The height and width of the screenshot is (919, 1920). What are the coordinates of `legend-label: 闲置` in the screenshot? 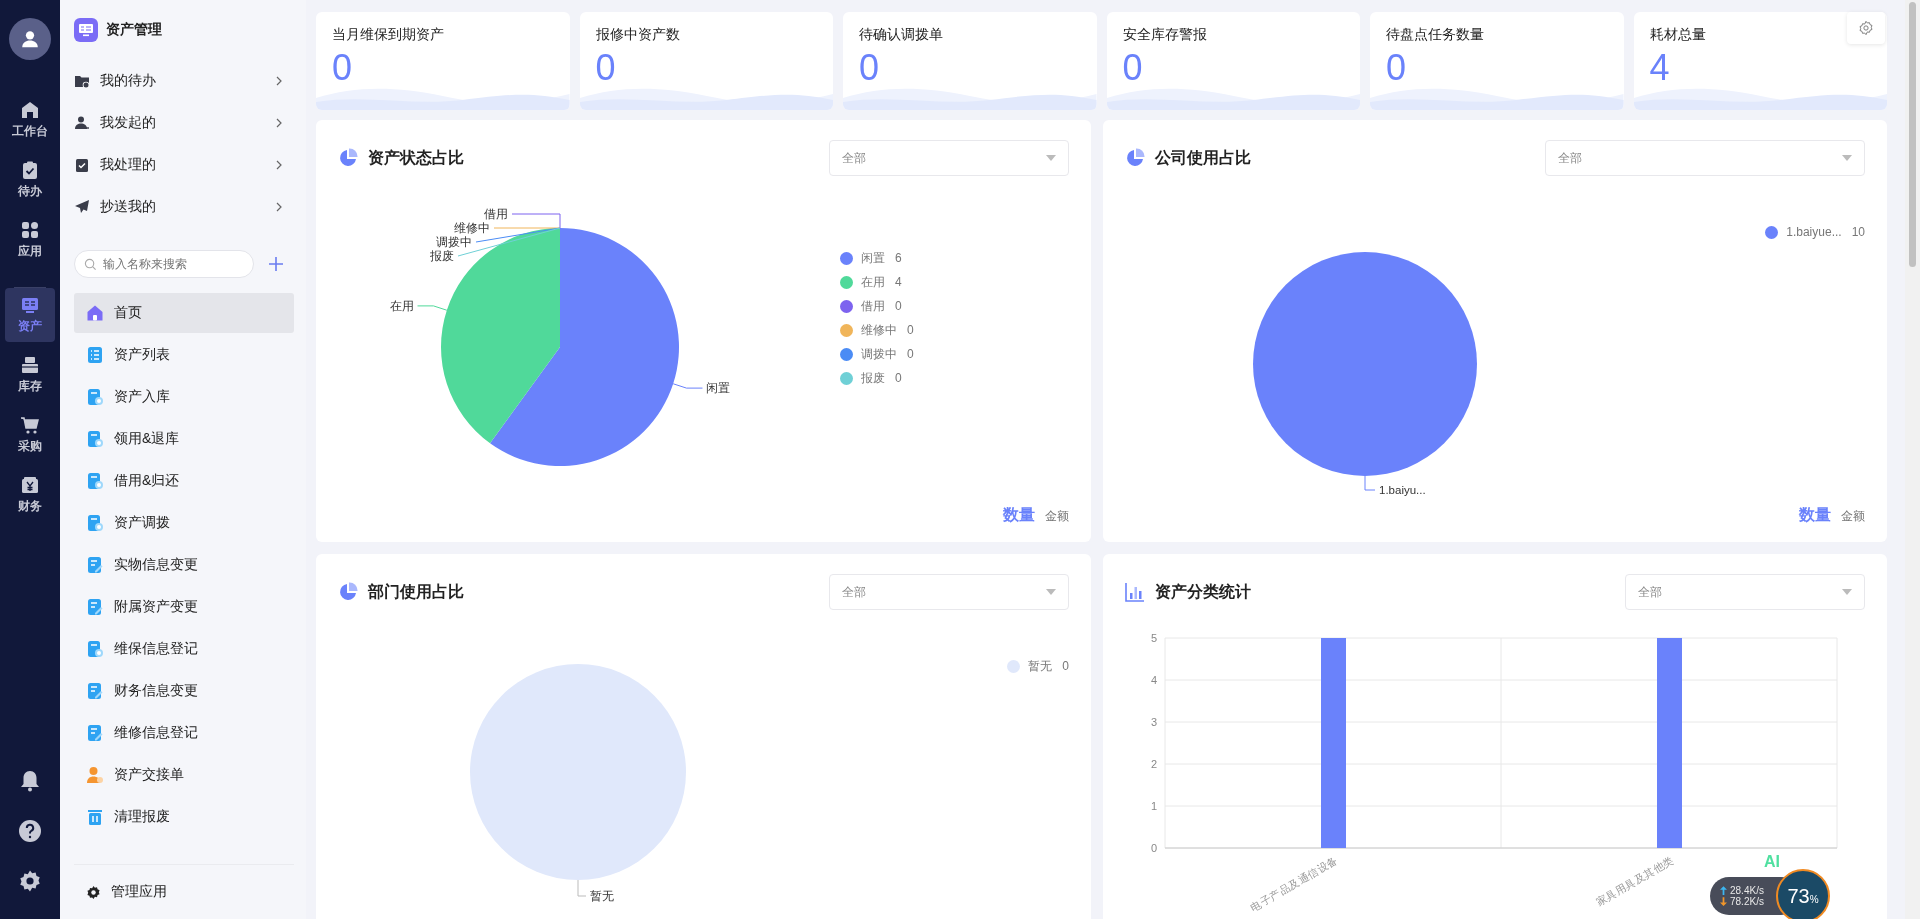 It's located at (873, 258).